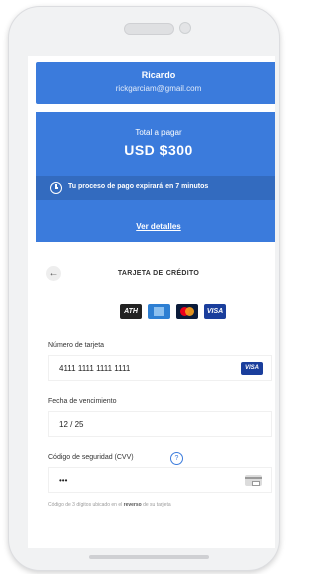 The height and width of the screenshot is (574, 320). Describe the element at coordinates (158, 150) in the screenshot. I see `total-amount: USD $300` at that location.